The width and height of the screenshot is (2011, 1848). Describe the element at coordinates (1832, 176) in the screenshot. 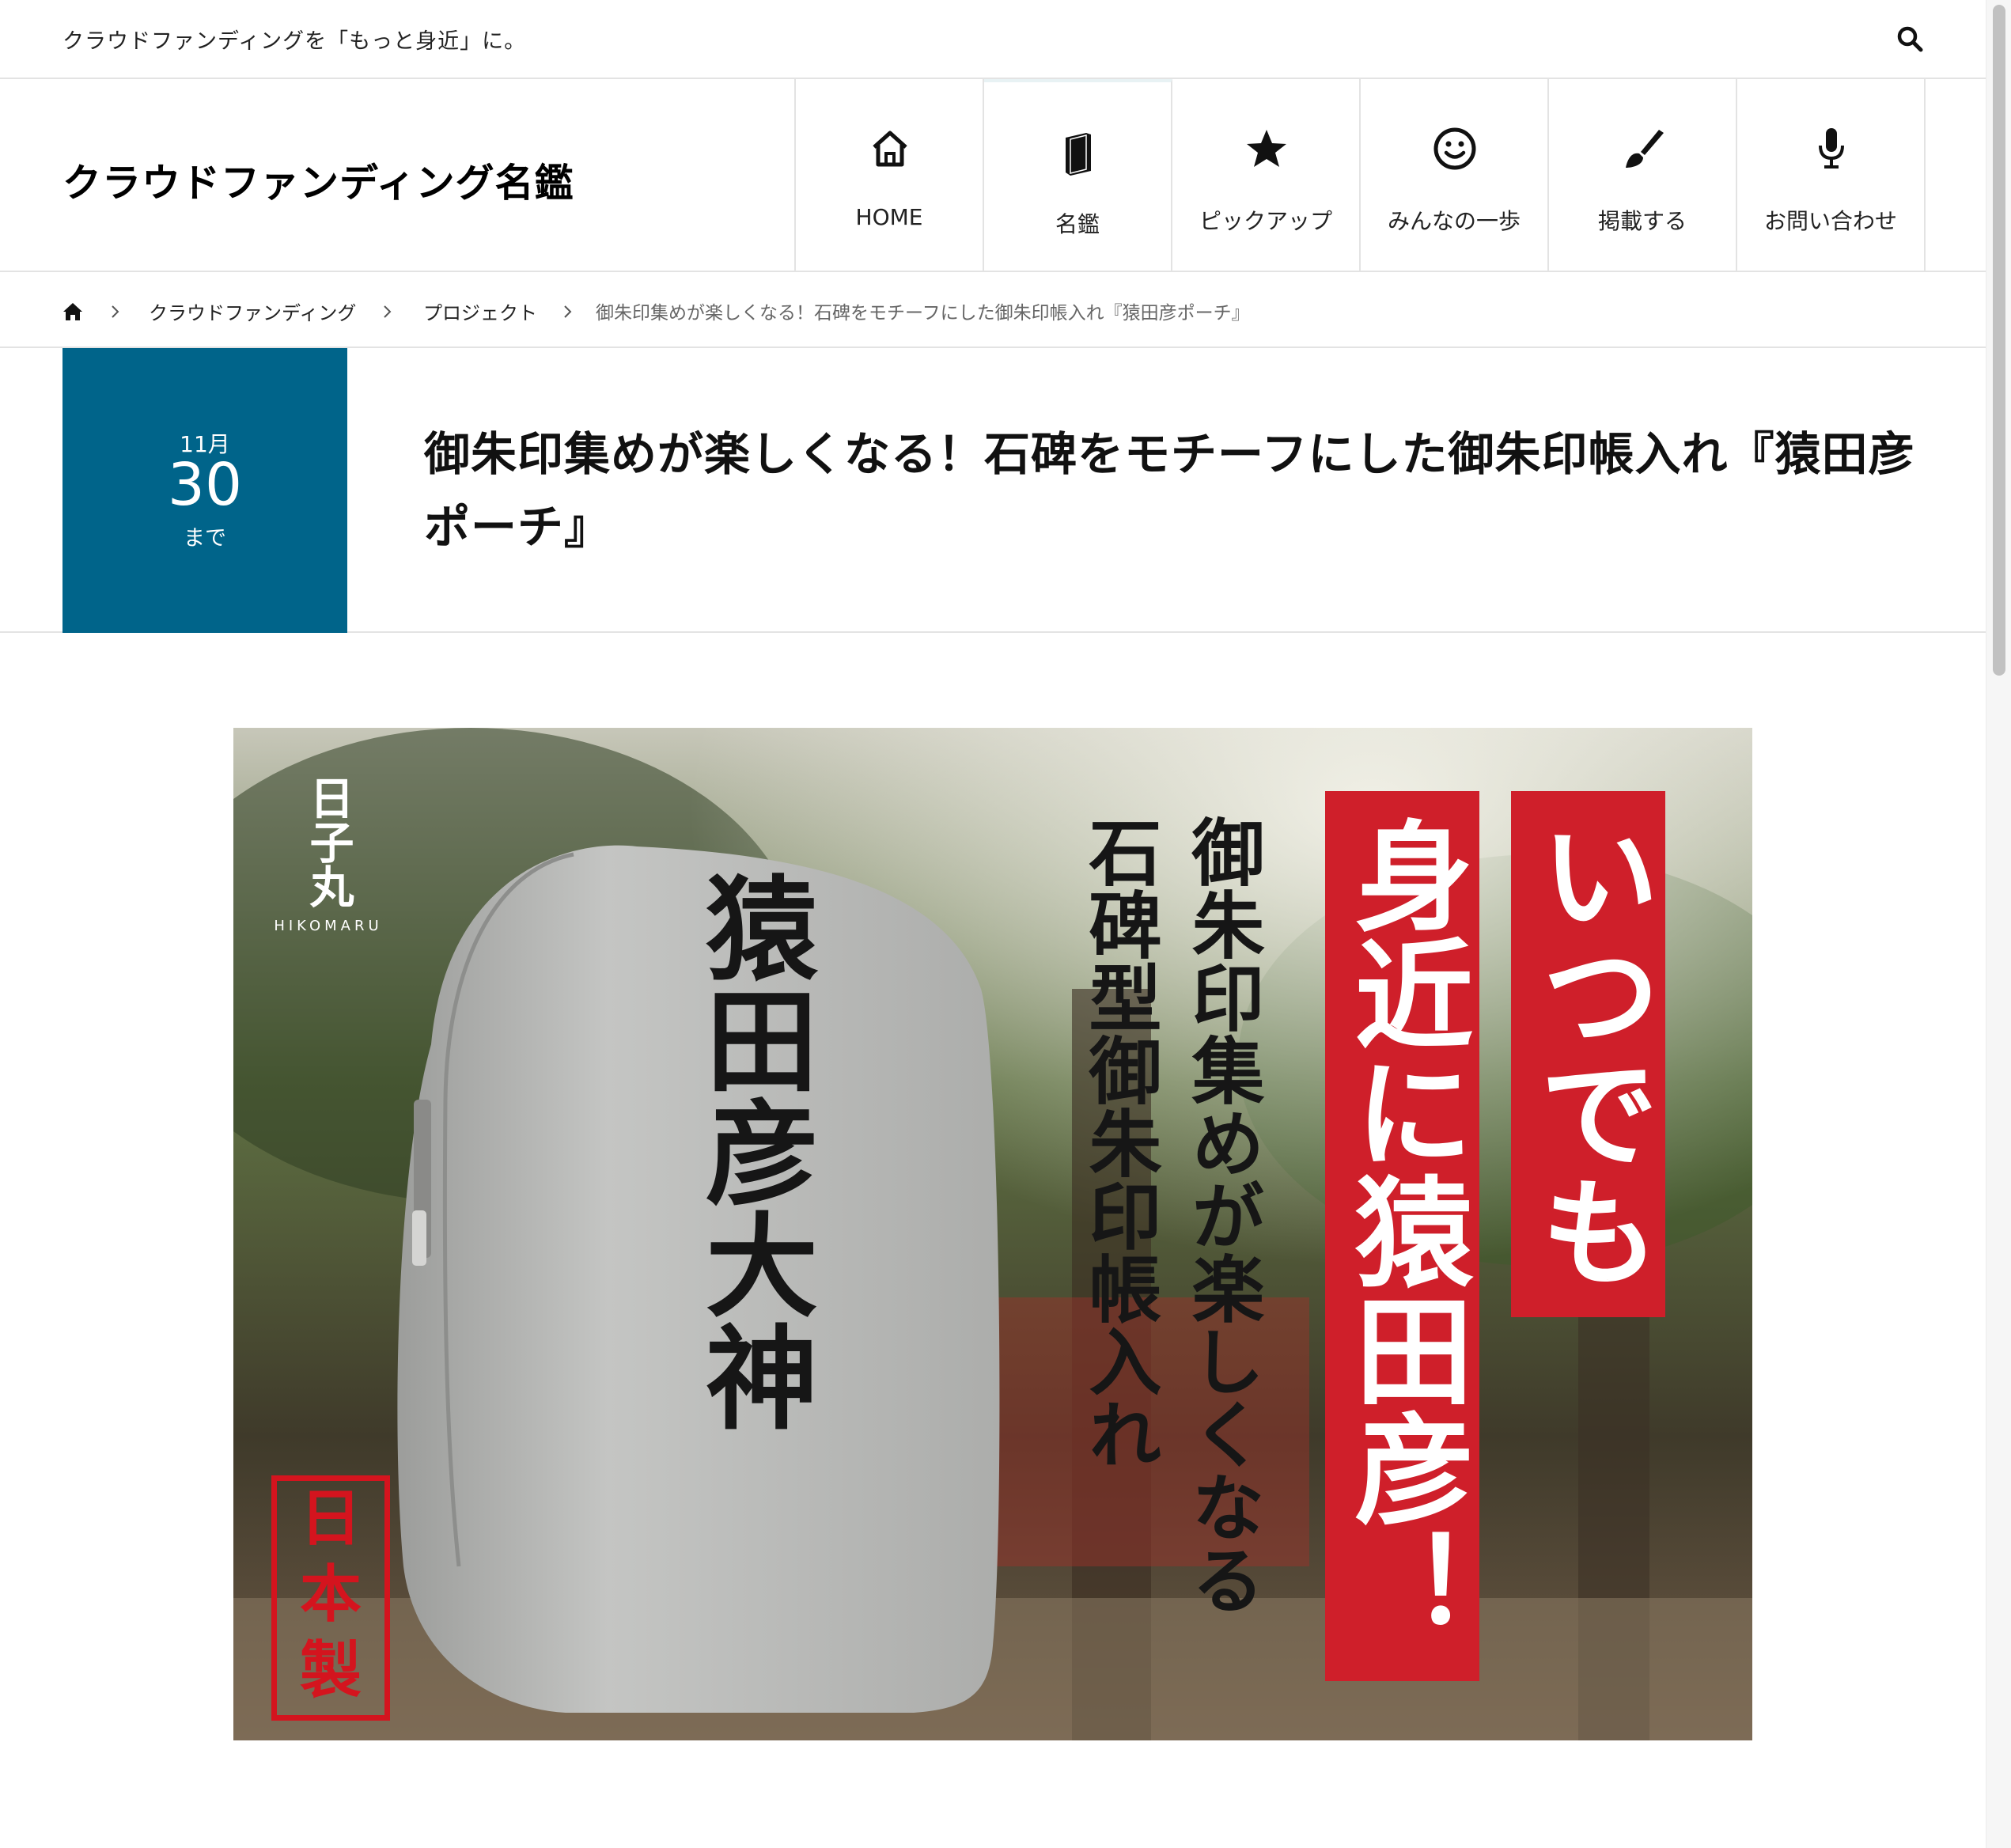

I see `nav-item-contact: お問い合わせ` at that location.